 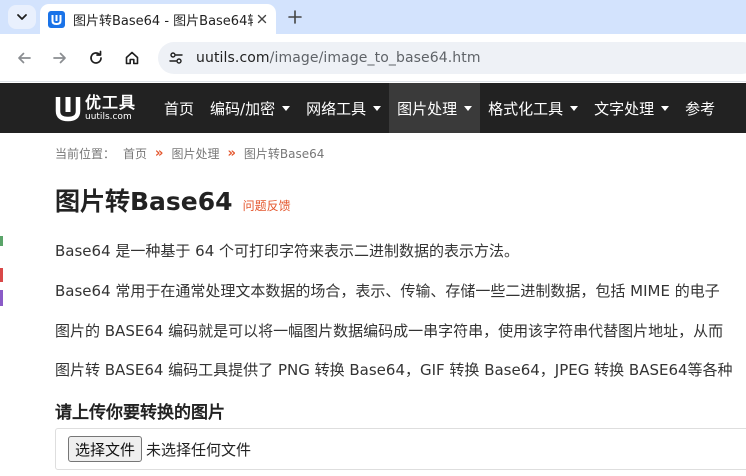 I want to click on home-icon, so click(x=132, y=58).